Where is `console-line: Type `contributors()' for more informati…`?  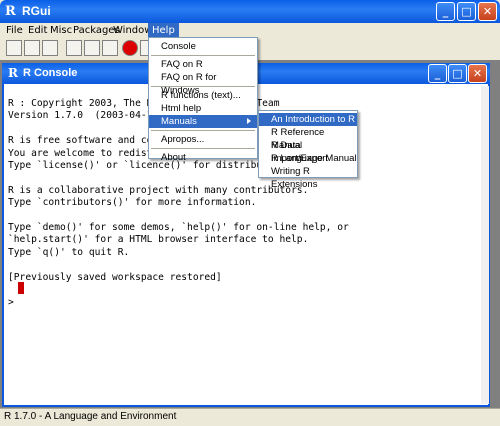
console-line: Type `contributors()' for more informati… is located at coordinates (132, 203).